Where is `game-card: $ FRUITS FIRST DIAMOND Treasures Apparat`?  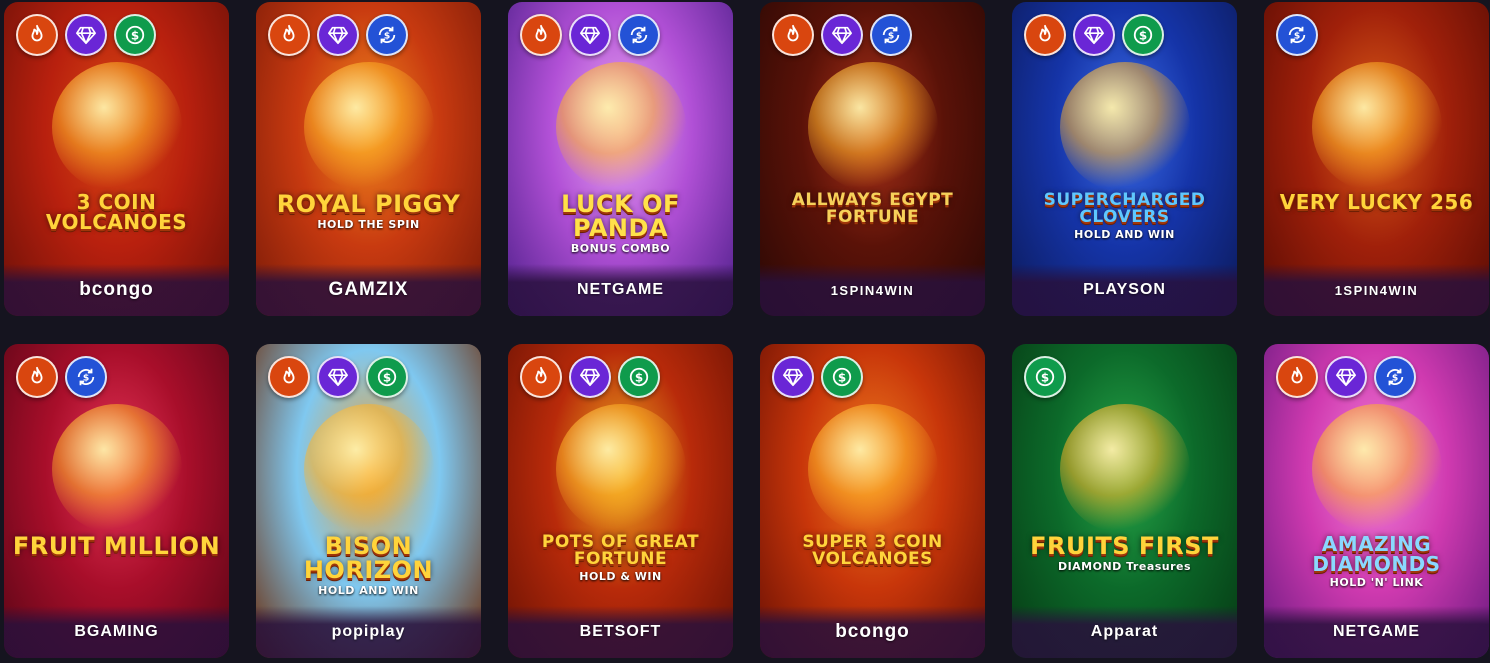 game-card: $ FRUITS FIRST DIAMOND Treasures Apparat is located at coordinates (1124, 501).